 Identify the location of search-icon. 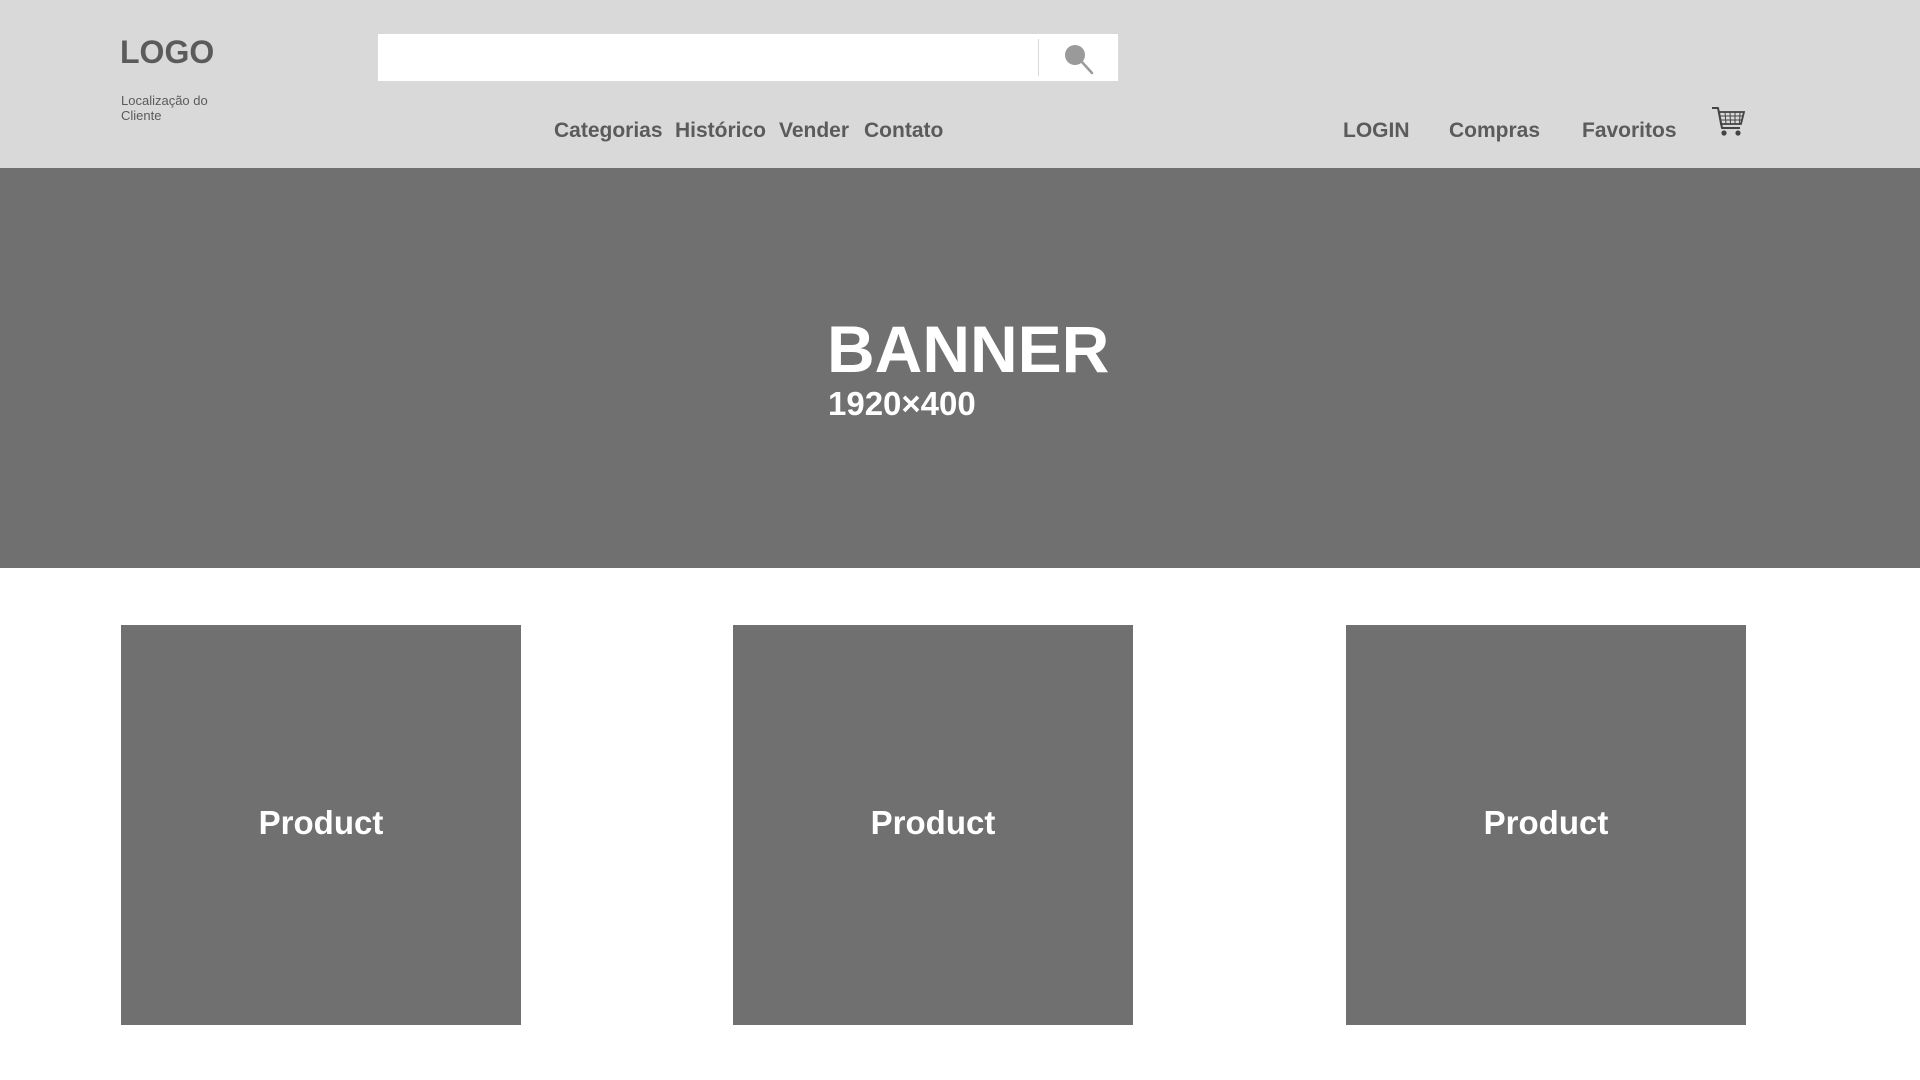
(1079, 60).